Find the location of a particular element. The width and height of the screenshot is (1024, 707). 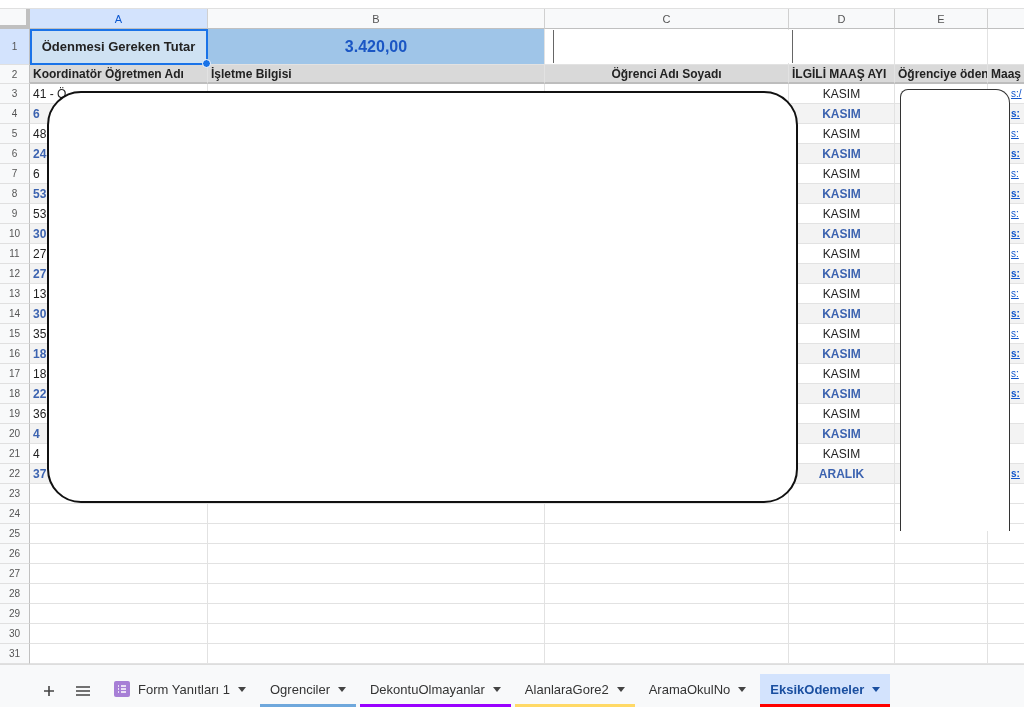

column-header: E is located at coordinates (941, 19).